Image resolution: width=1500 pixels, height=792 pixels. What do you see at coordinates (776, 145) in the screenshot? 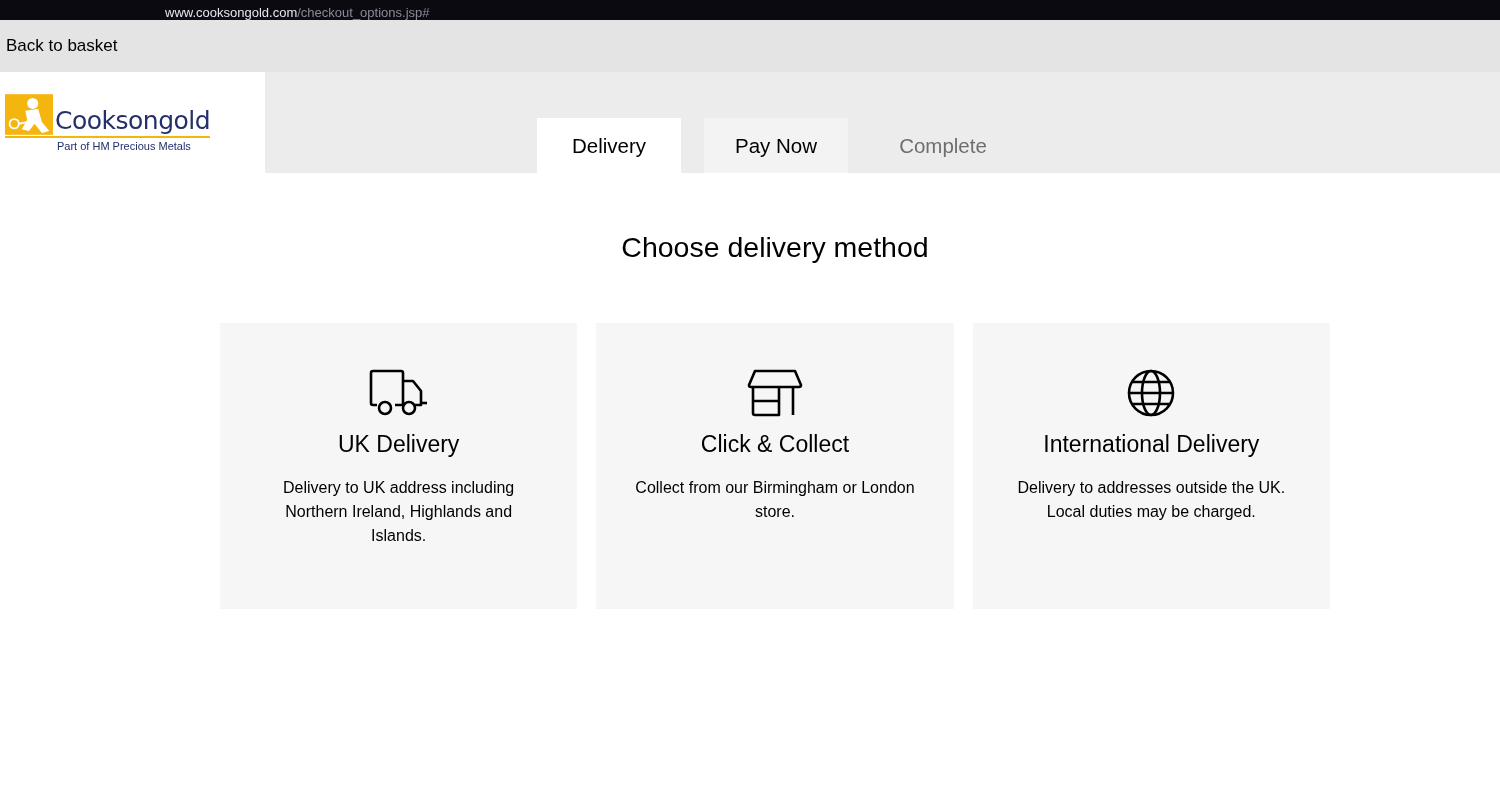
I see `checkout-step-tab: Pay Now` at bounding box center [776, 145].